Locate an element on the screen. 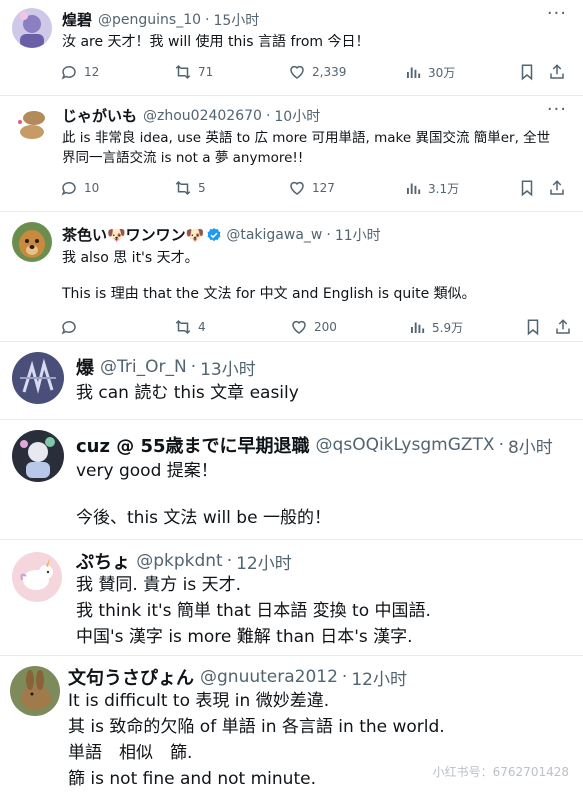 This screenshot has width=583, height=800. views-count: 5.9万 is located at coordinates (448, 327).